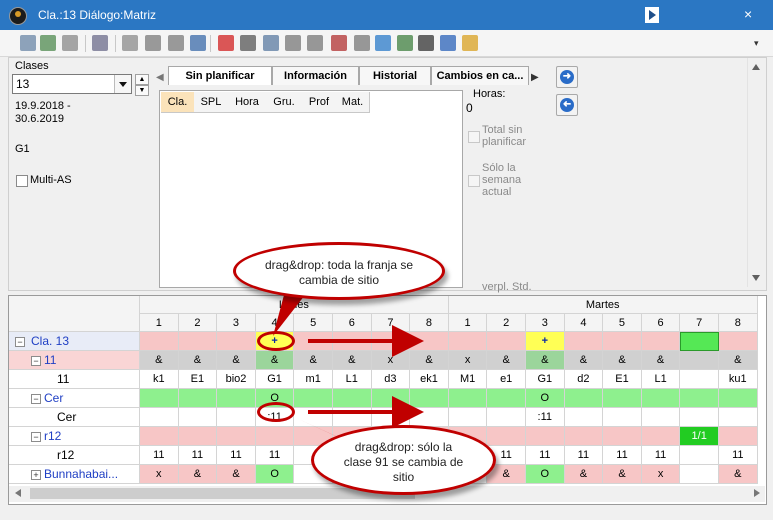 The height and width of the screenshot is (520, 773). Describe the element at coordinates (276, 412) in the screenshot. I see `highlight-marker-bottom` at that location.